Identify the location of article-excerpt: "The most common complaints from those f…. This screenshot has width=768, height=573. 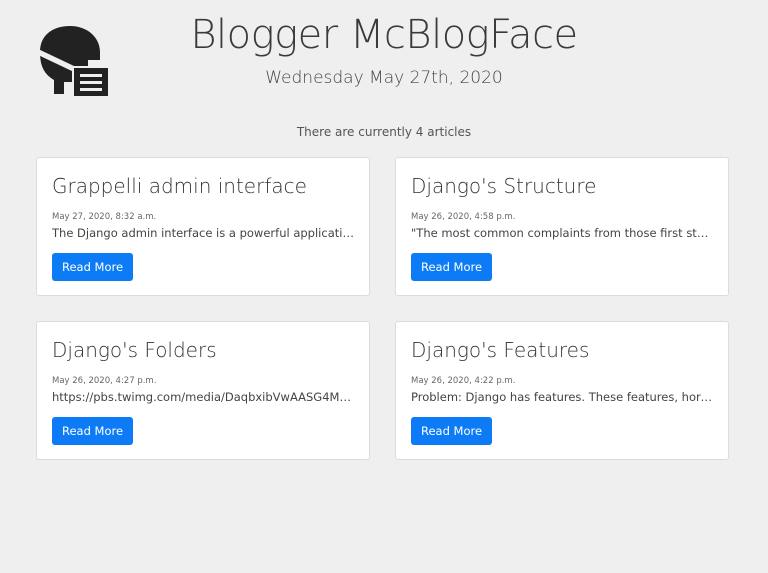
(562, 233).